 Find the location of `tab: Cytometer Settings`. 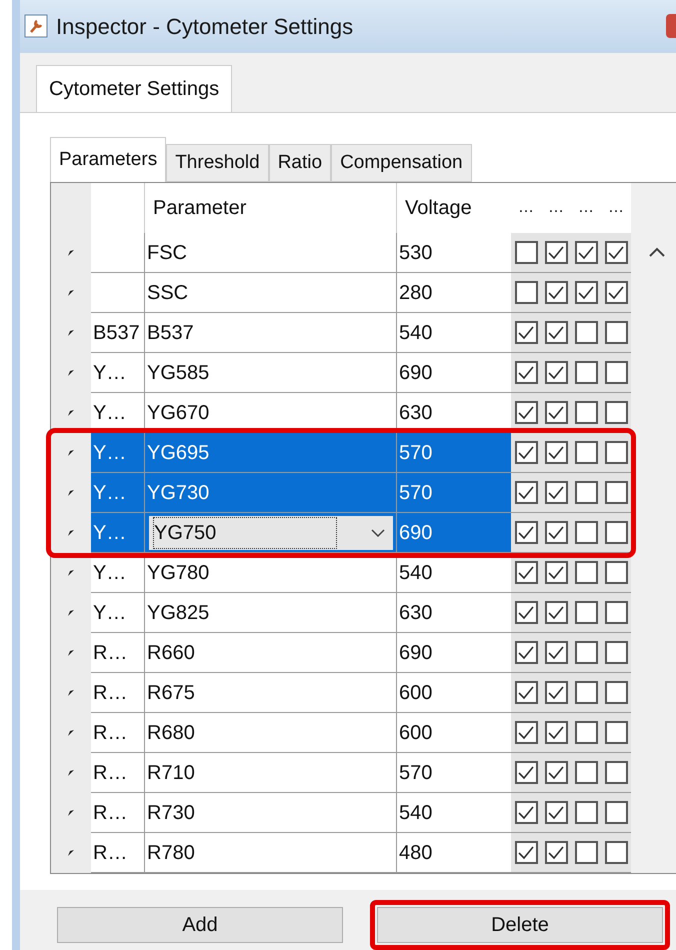

tab: Cytometer Settings is located at coordinates (134, 88).